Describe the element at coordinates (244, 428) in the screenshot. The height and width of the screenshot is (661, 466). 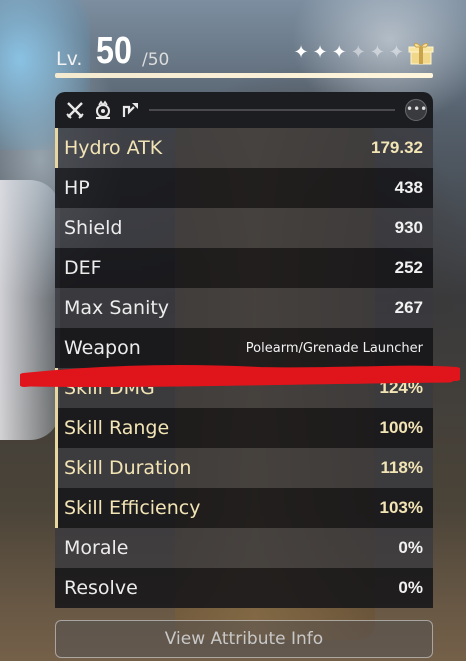
I see `attribute-row: Skill Range 100%` at that location.